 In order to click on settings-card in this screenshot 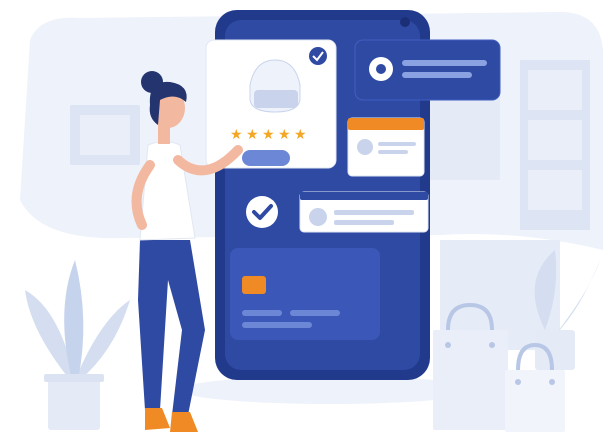, I will do `click(427, 70)`.